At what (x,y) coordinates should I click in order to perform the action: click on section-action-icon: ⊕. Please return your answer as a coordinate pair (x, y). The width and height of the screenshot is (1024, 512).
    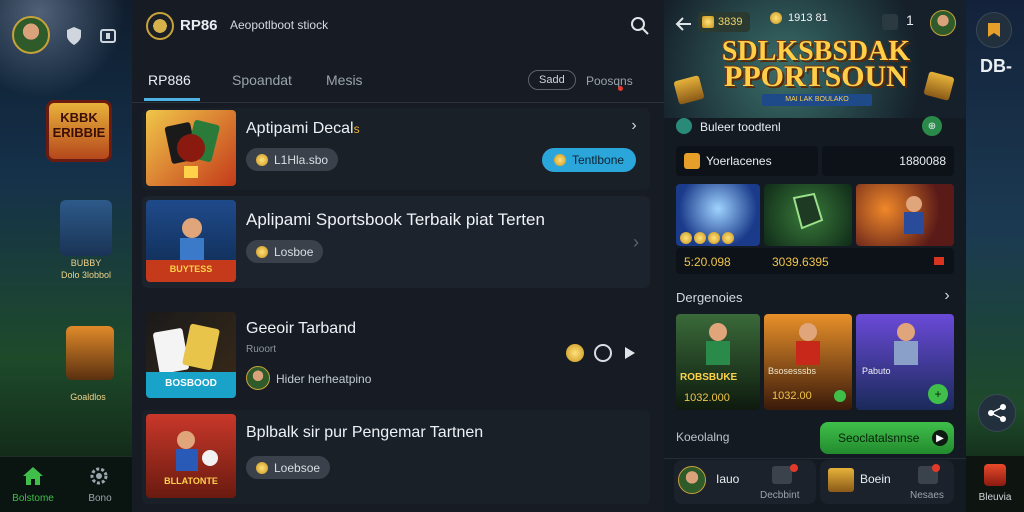
    Looking at the image, I should click on (932, 126).